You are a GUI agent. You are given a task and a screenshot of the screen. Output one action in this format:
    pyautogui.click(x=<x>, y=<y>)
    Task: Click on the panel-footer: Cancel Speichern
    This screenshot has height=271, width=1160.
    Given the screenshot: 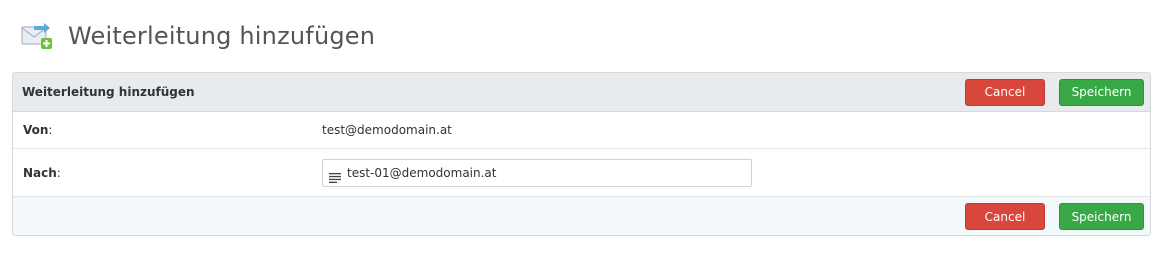 What is the action you would take?
    pyautogui.click(x=581, y=216)
    